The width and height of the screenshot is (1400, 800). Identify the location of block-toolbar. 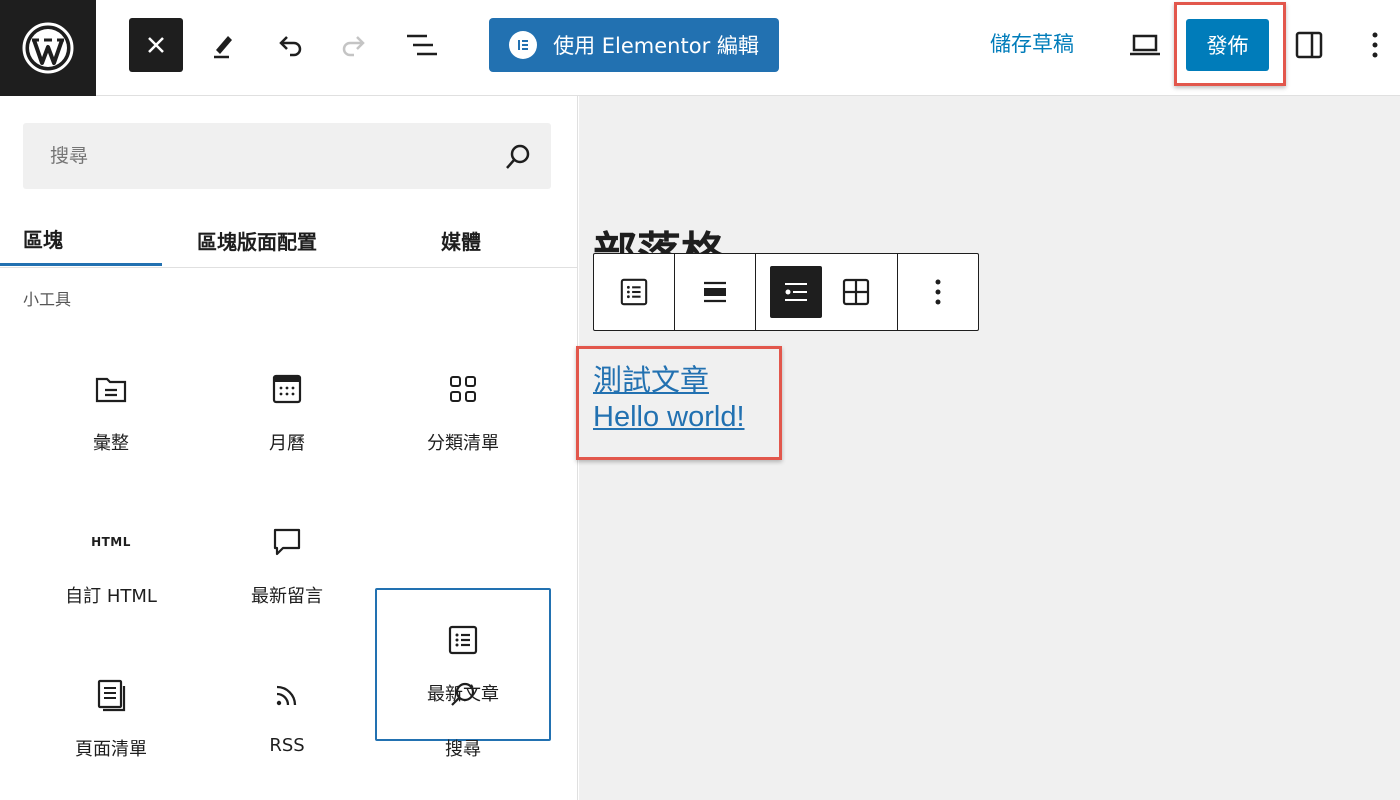
(786, 292).